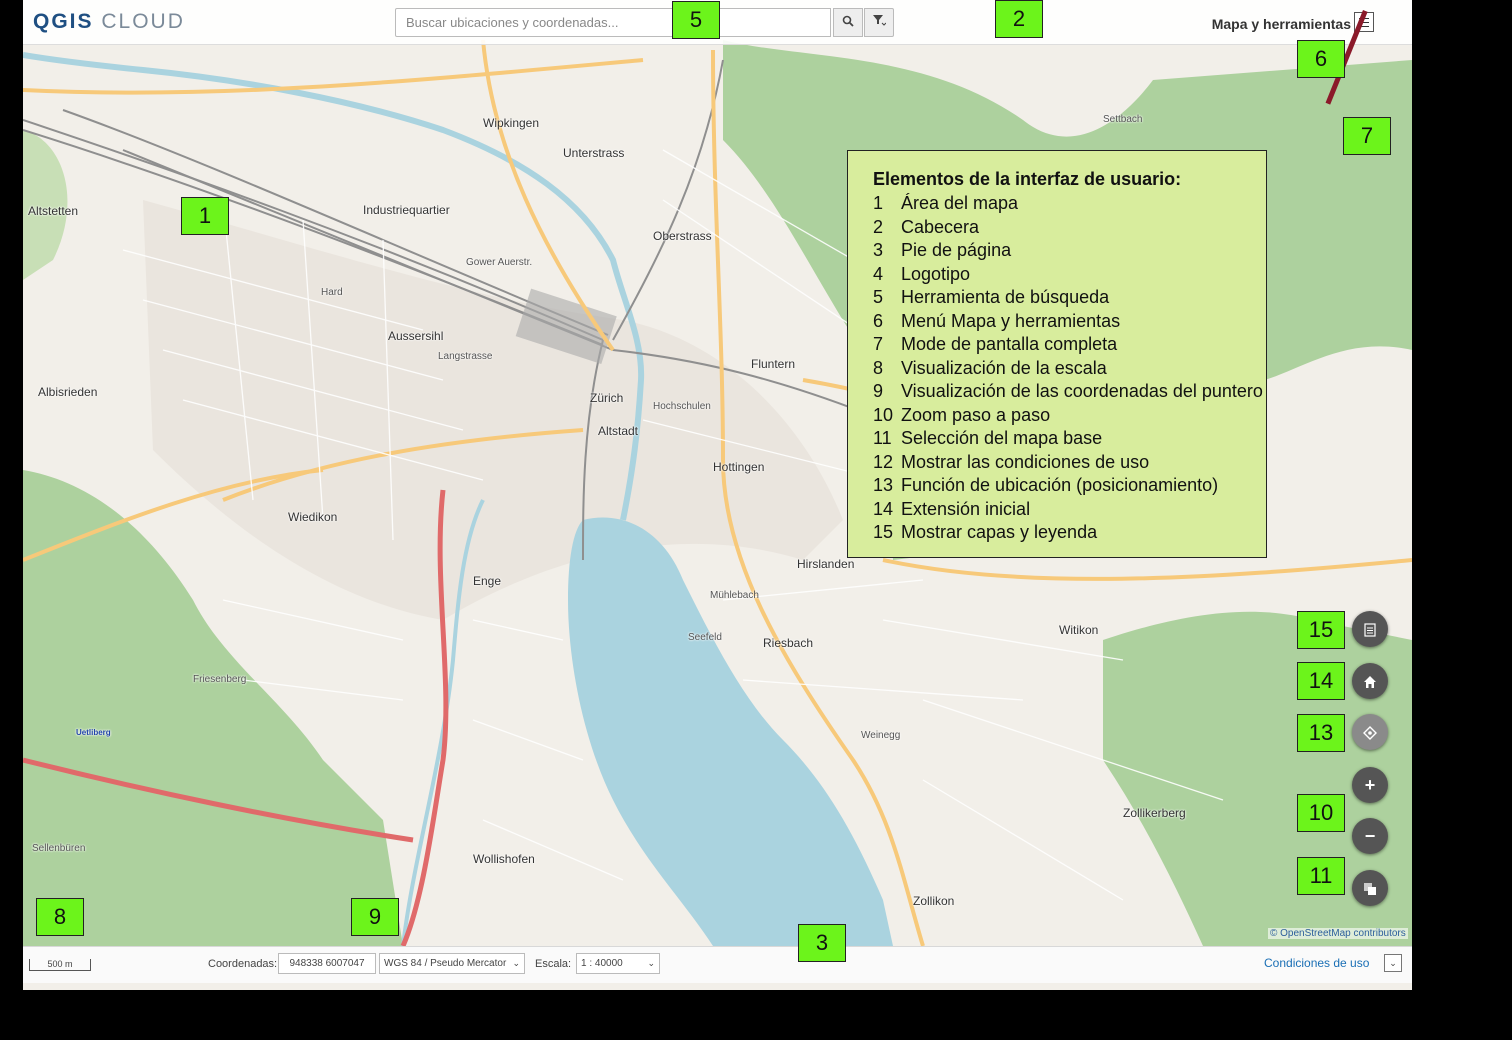 The width and height of the screenshot is (1512, 1040). I want to click on logo-main: QGIS, so click(63, 21).